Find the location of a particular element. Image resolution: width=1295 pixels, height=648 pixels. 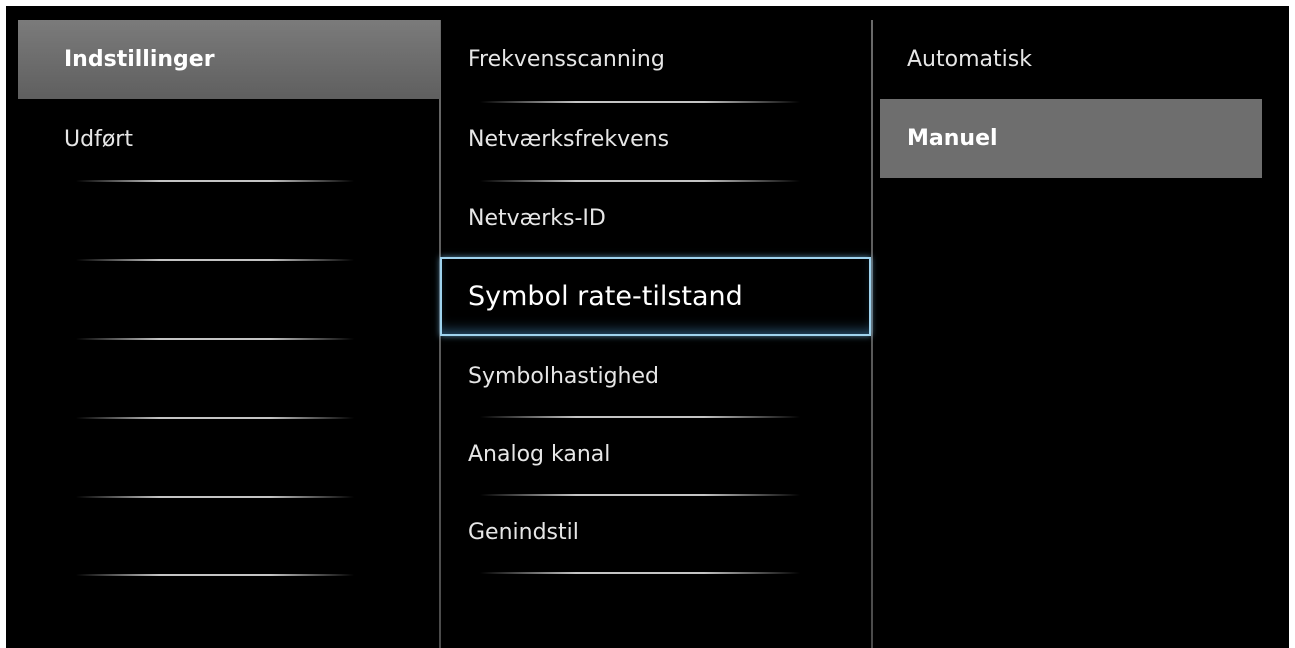

menu-item-label: Netværks-ID is located at coordinates (537, 218).